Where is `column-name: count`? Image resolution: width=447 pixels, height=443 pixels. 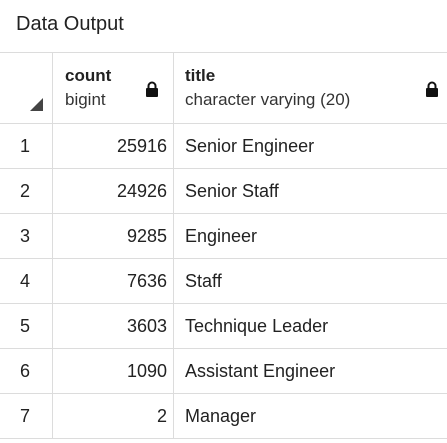 column-name: count is located at coordinates (88, 75).